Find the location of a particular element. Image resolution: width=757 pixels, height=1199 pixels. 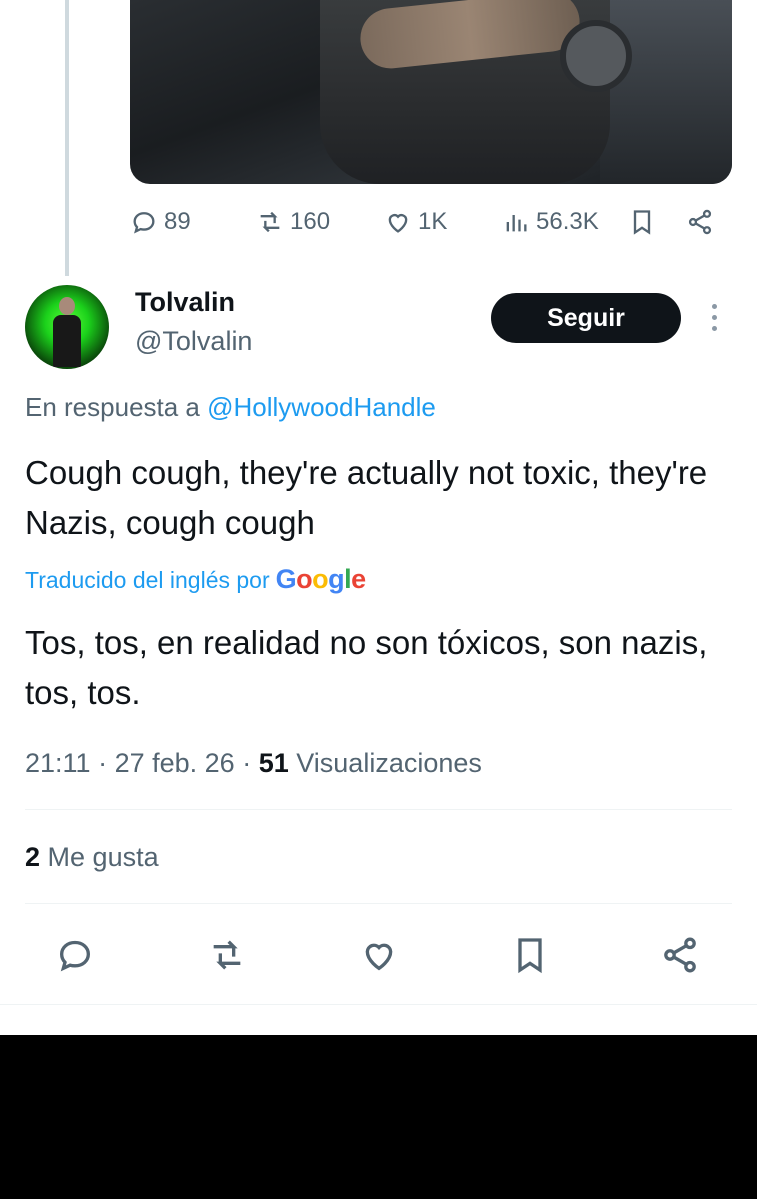

previous-tweet-media-image is located at coordinates (431, 92).